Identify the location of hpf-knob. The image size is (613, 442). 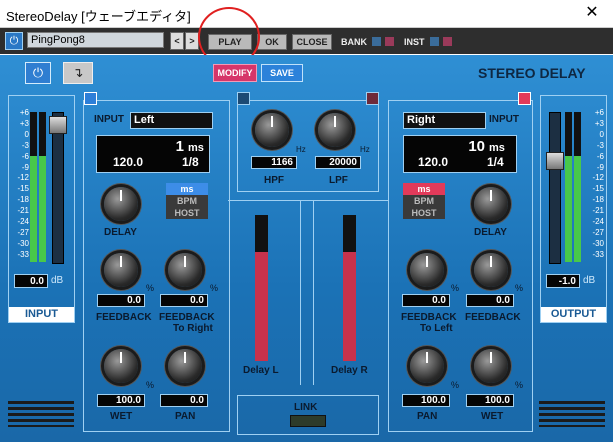
(272, 130).